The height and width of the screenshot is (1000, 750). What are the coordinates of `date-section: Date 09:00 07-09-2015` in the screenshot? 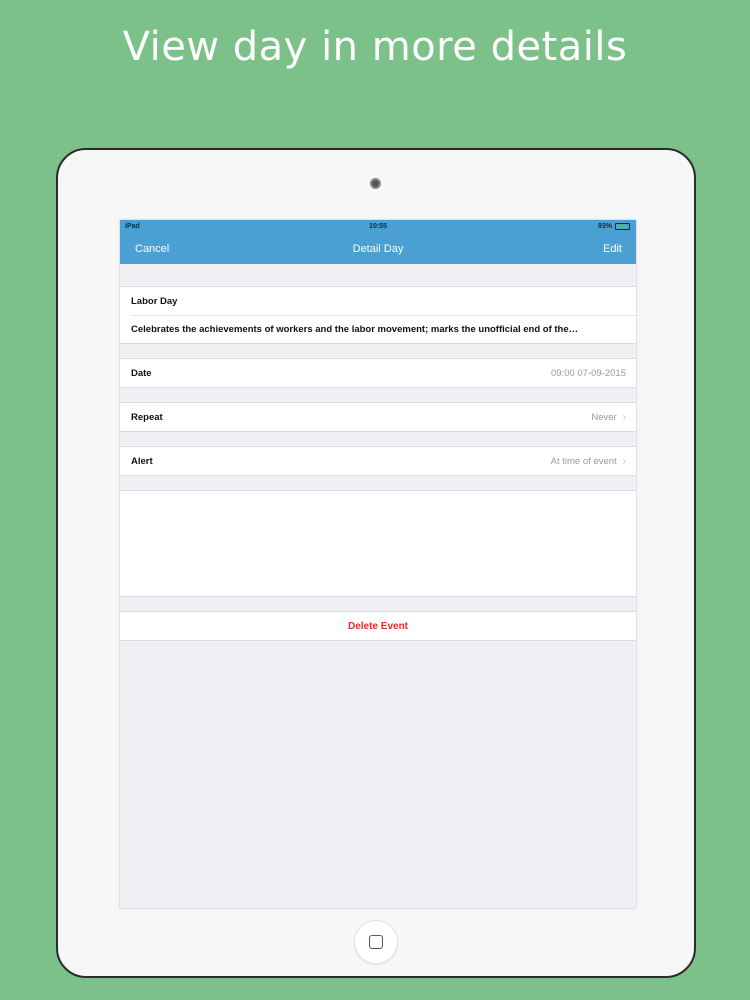 It's located at (378, 373).